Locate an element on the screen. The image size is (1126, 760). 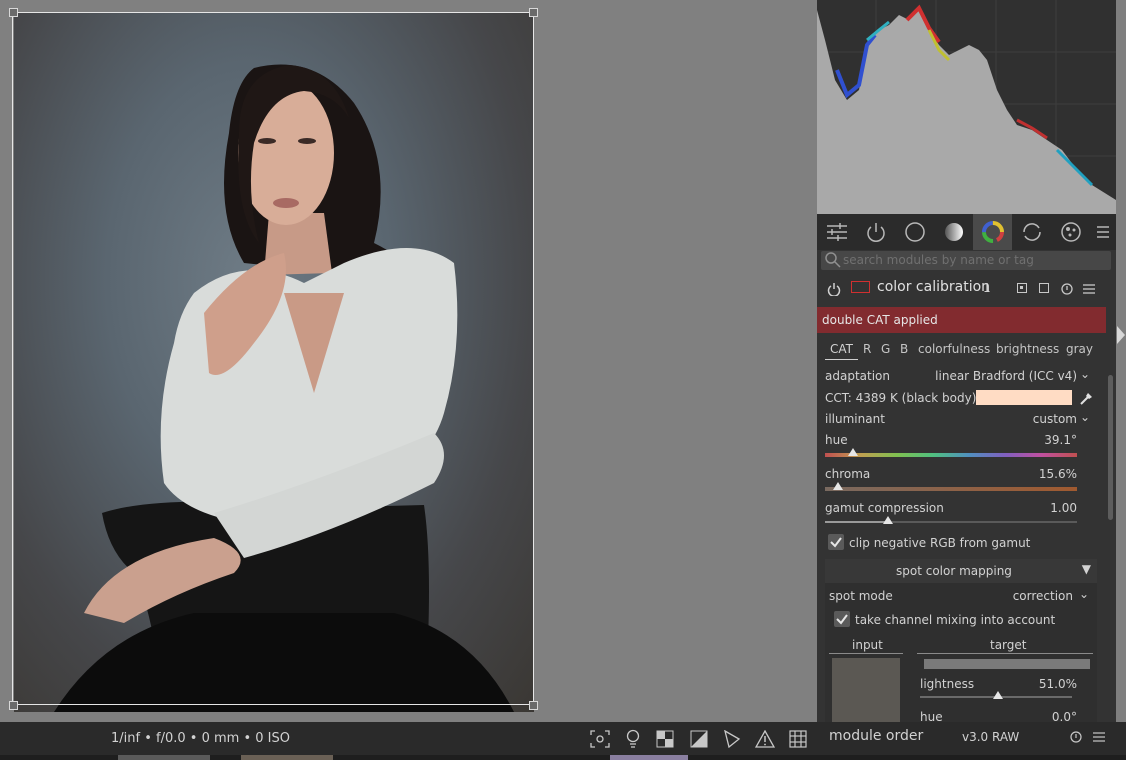
crop-handle-top-right is located at coordinates (533, 12).